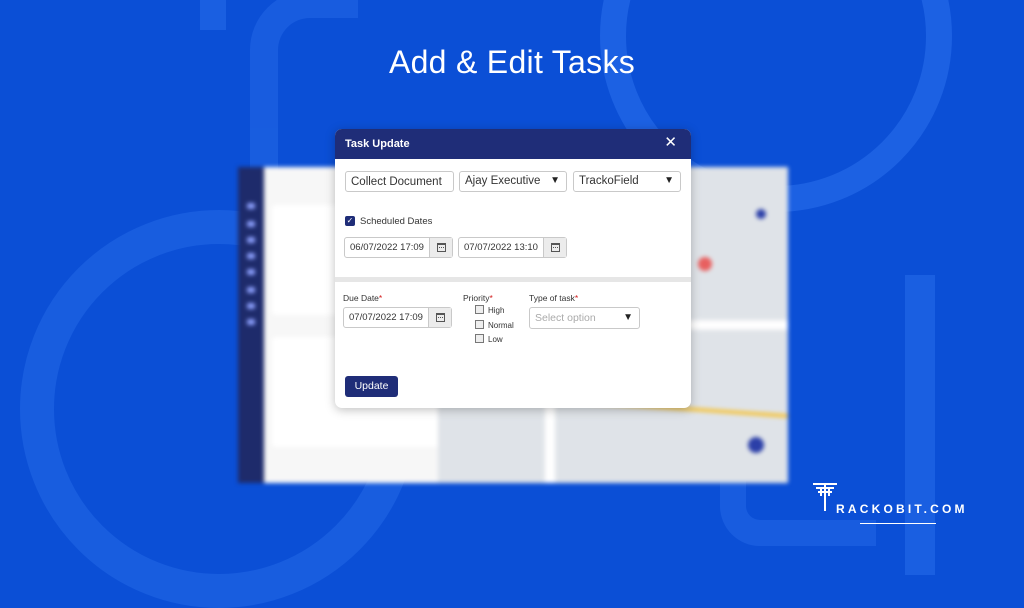  I want to click on brand-underline, so click(898, 523).